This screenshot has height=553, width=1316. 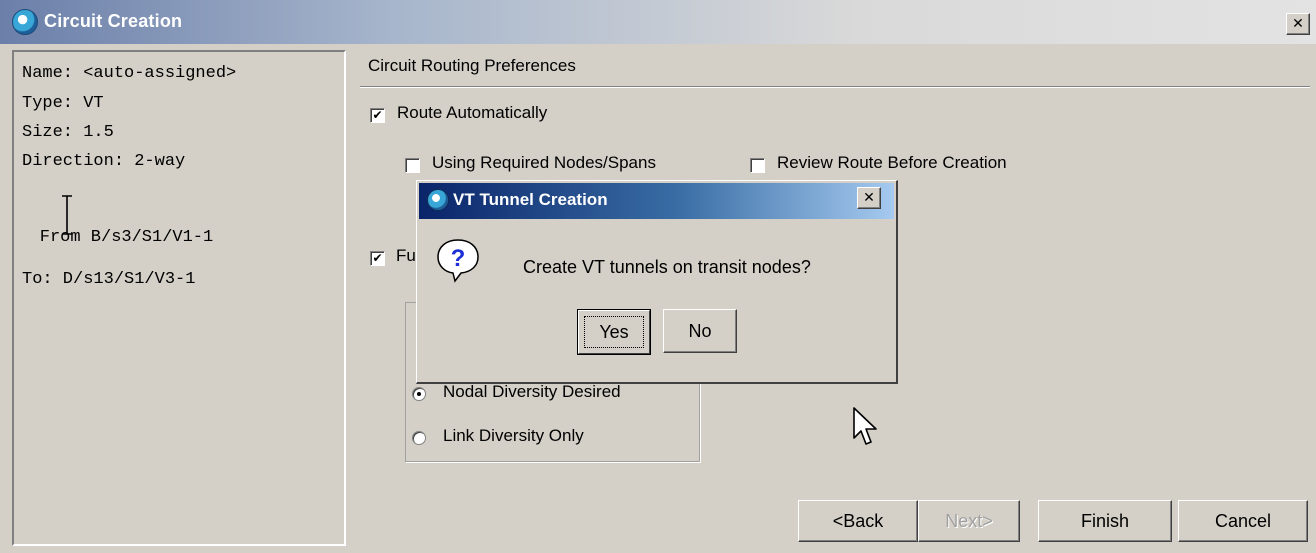 I want to click on dialog-close-button: ✕, so click(x=869, y=198).